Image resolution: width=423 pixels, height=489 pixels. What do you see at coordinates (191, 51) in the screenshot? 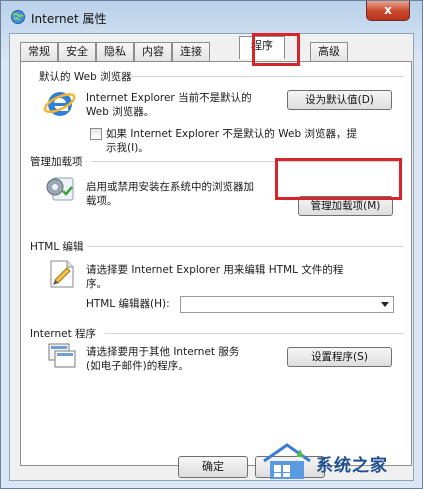
I see `tab-connections: 连接` at bounding box center [191, 51].